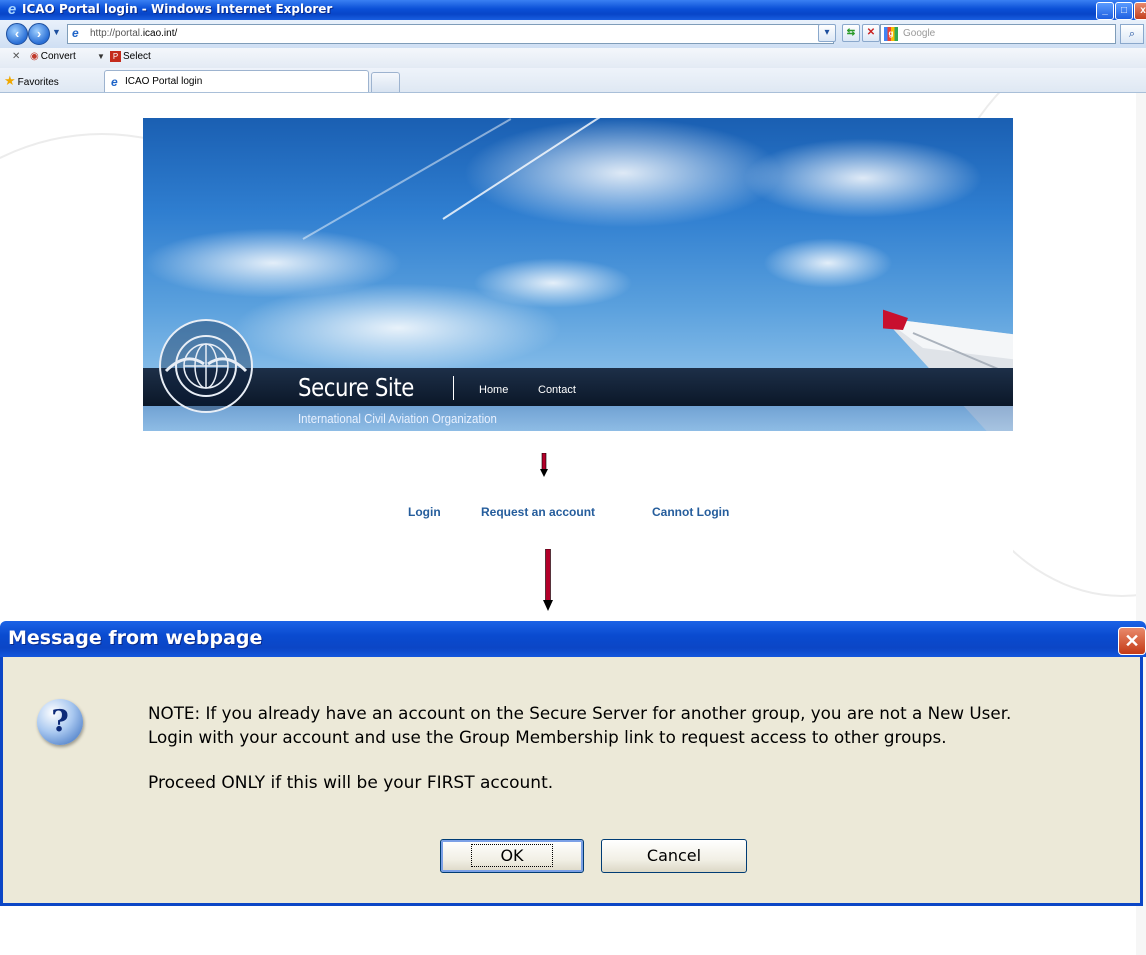 The width and height of the screenshot is (1146, 955). What do you see at coordinates (356, 387) in the screenshot?
I see `site-title: Secure Site` at bounding box center [356, 387].